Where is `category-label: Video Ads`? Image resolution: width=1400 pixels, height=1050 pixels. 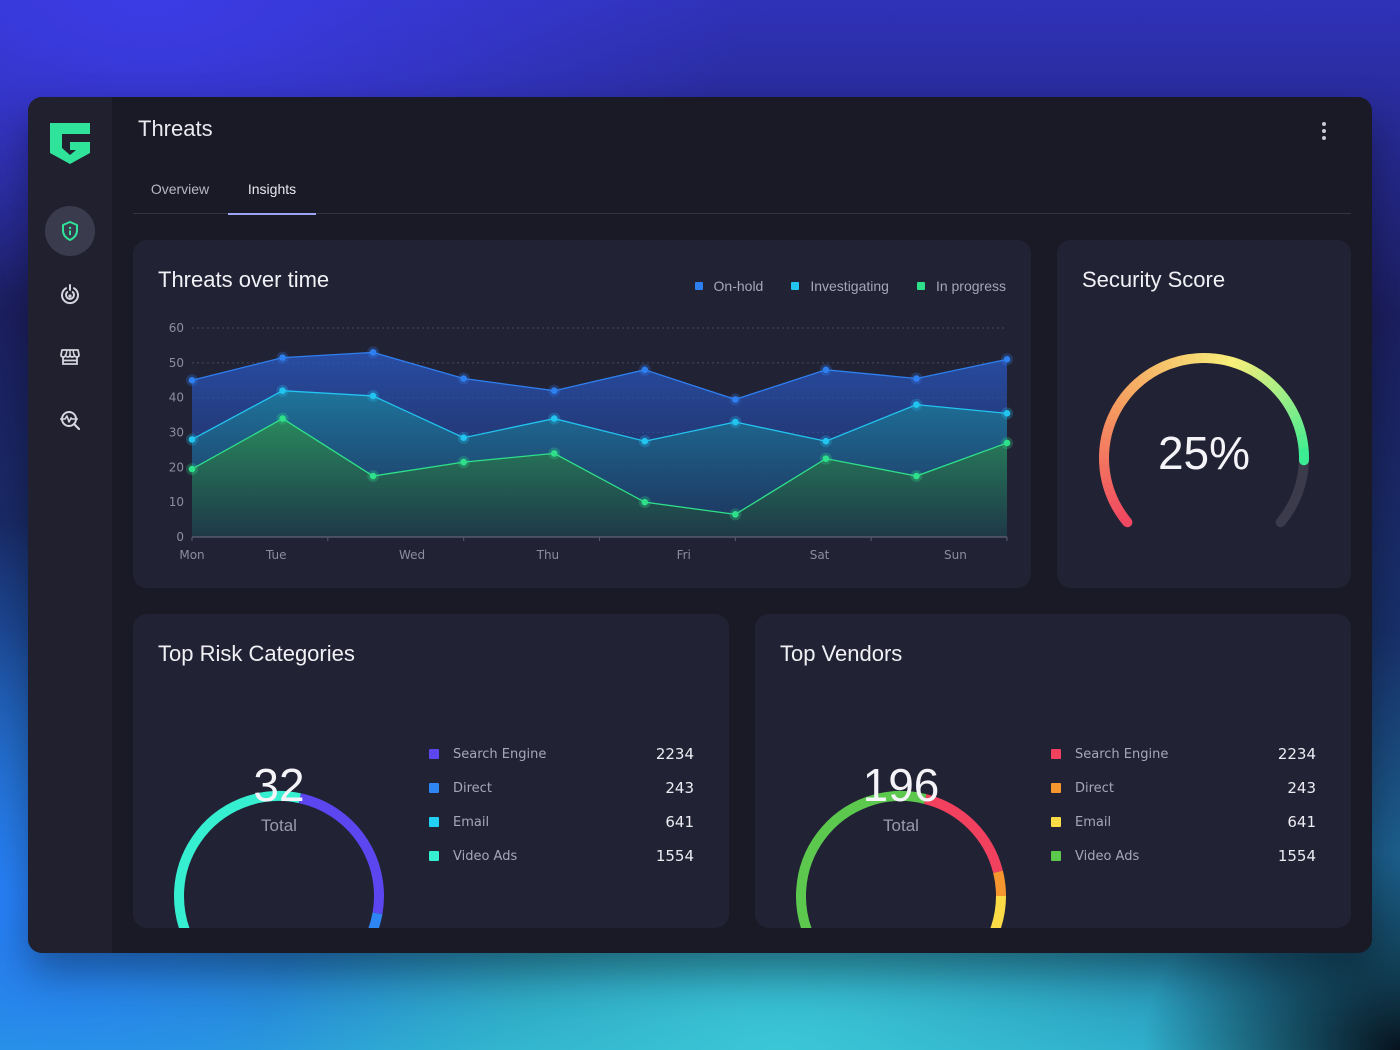 category-label: Video Ads is located at coordinates (485, 856).